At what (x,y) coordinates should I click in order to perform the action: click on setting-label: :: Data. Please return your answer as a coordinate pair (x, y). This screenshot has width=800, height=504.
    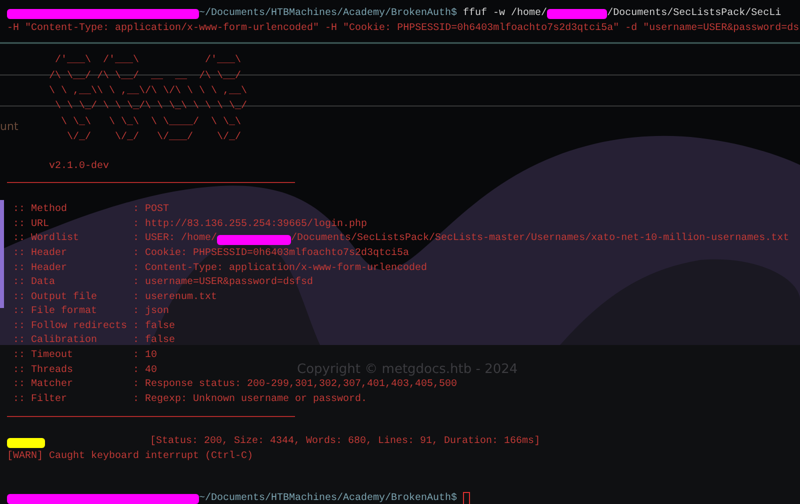
    Looking at the image, I should click on (34, 283).